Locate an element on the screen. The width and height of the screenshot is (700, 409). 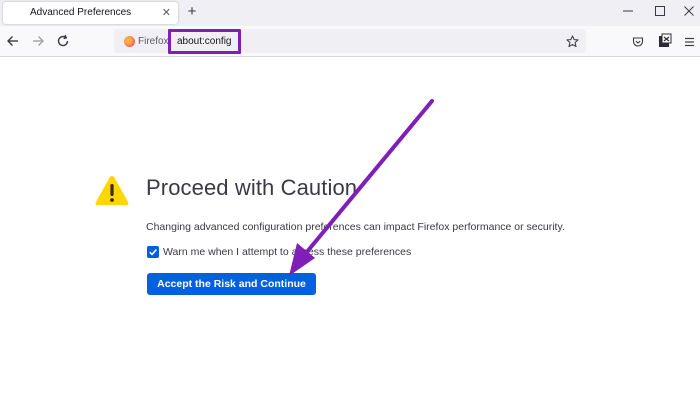
forward-icon is located at coordinates (38, 41).